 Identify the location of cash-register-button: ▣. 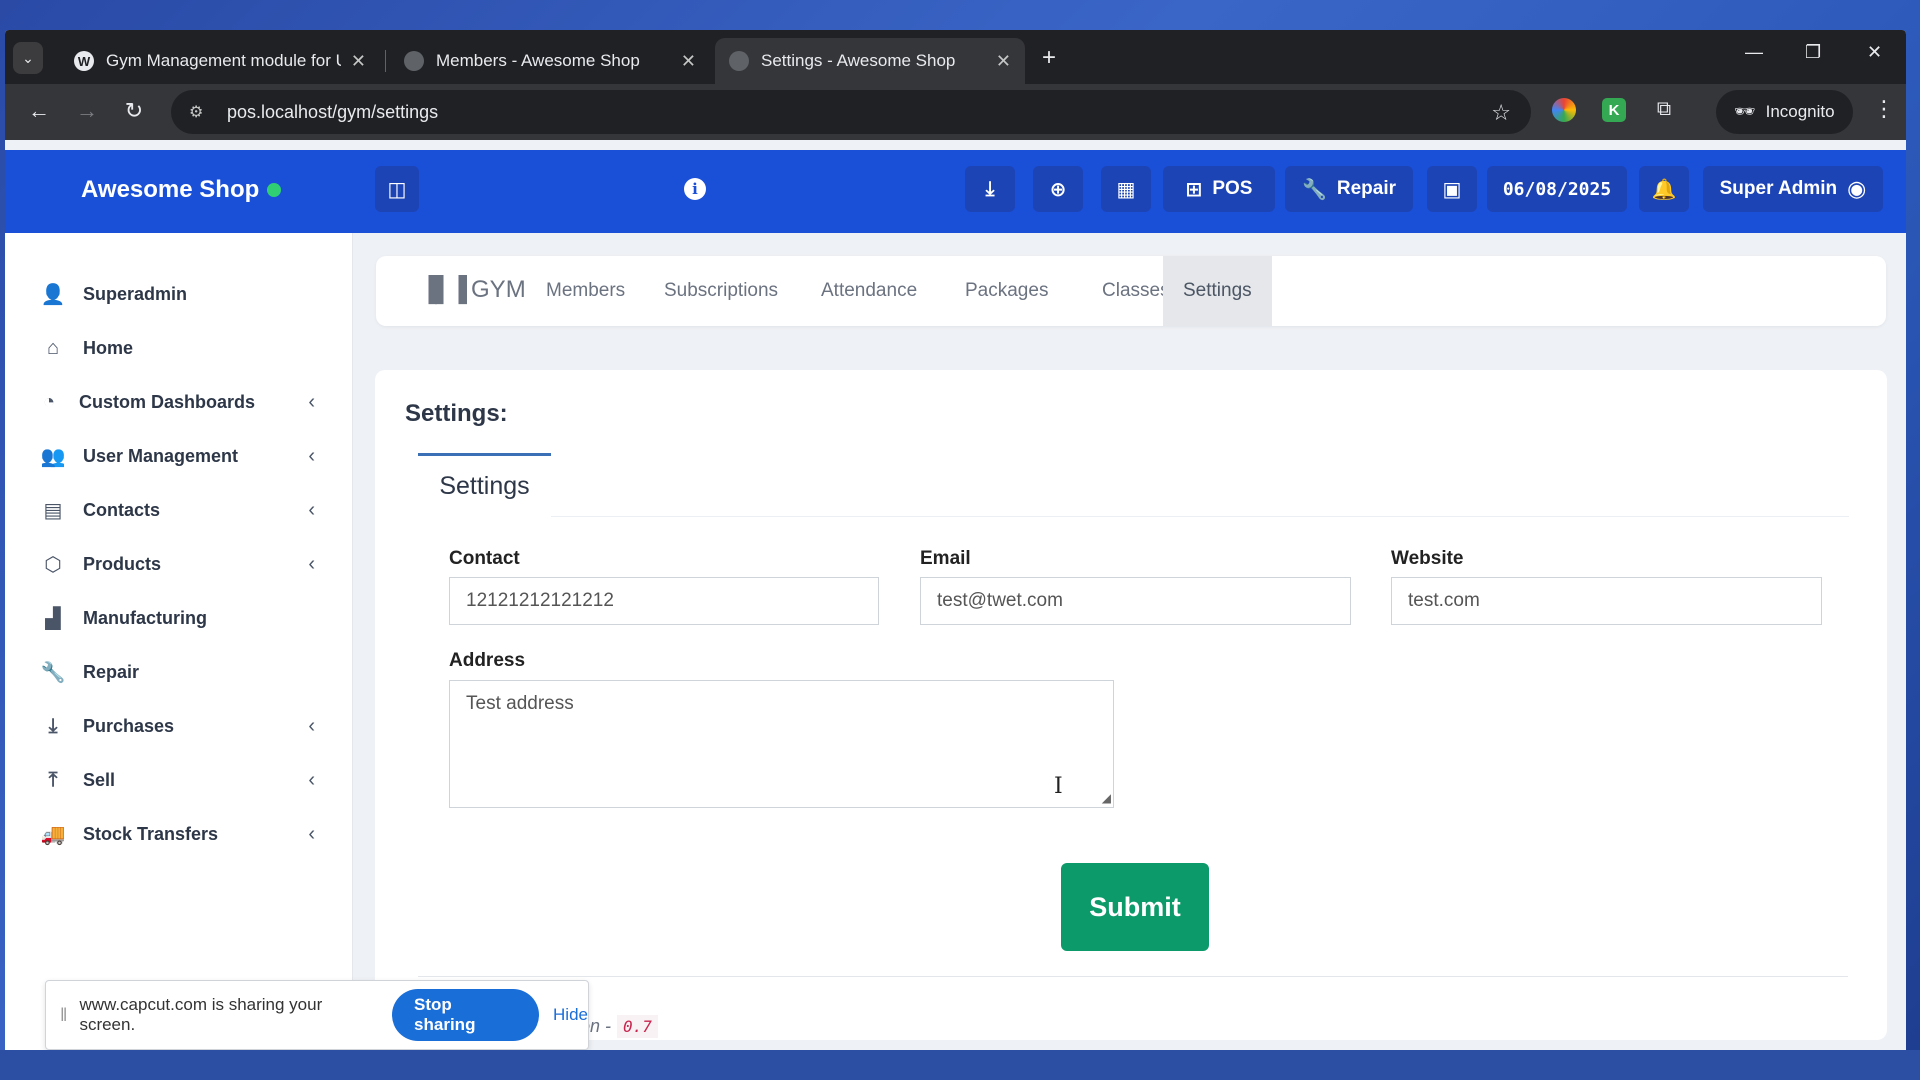
(1452, 189).